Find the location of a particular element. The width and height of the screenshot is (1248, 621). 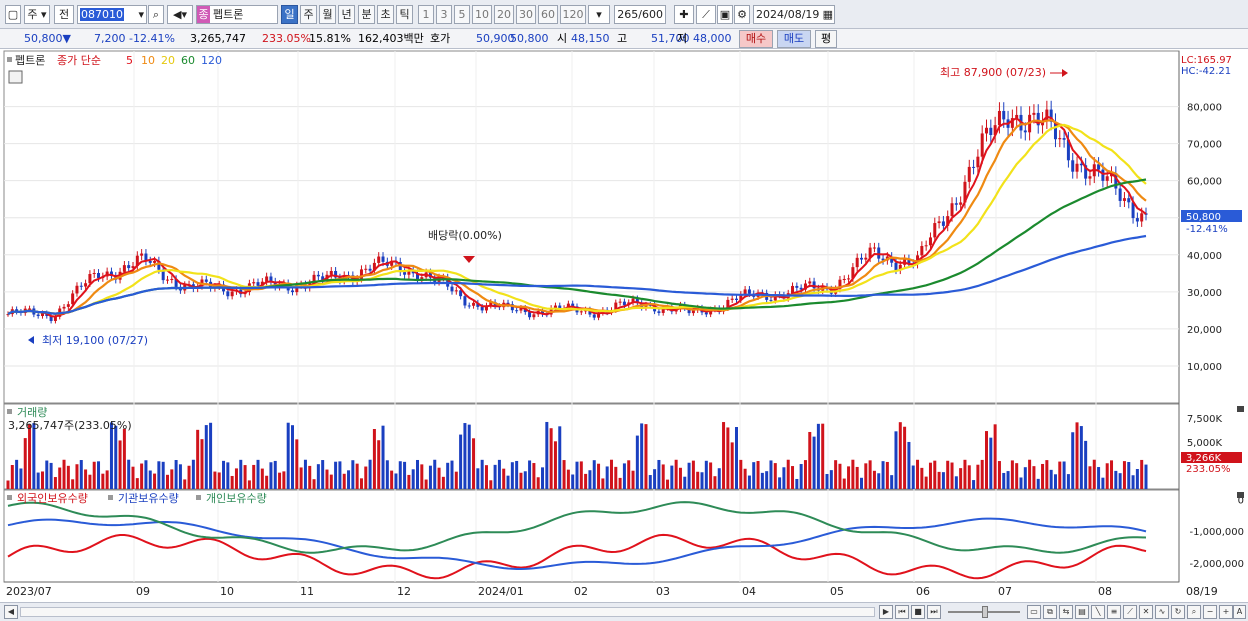

stock-name-field: 종 펩트론 is located at coordinates (237, 14).